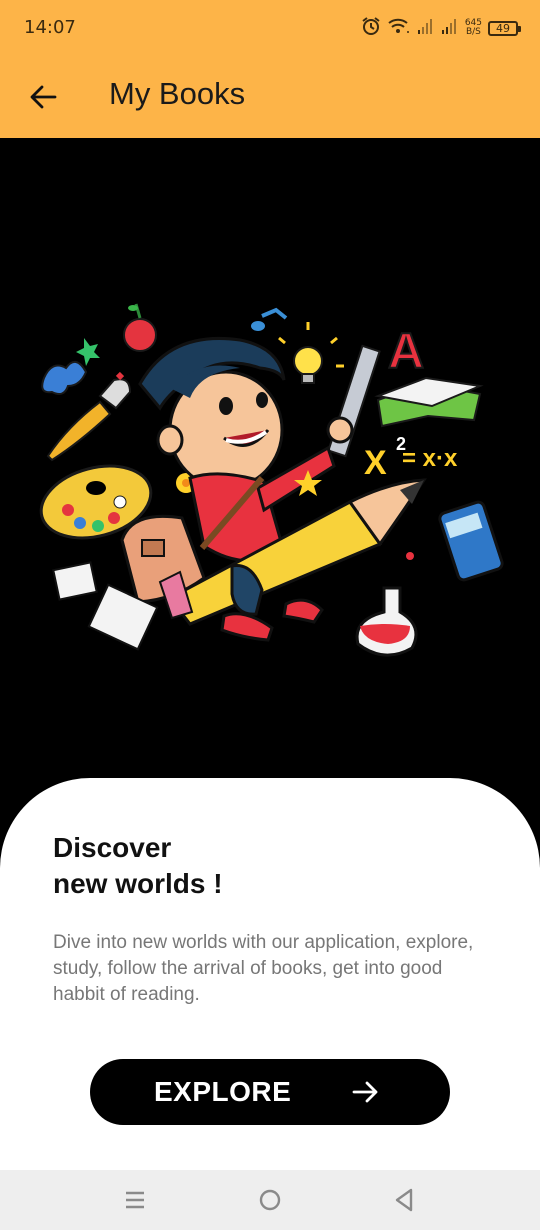 The height and width of the screenshot is (1230, 540). I want to click on menu-icon, so click(135, 1200).